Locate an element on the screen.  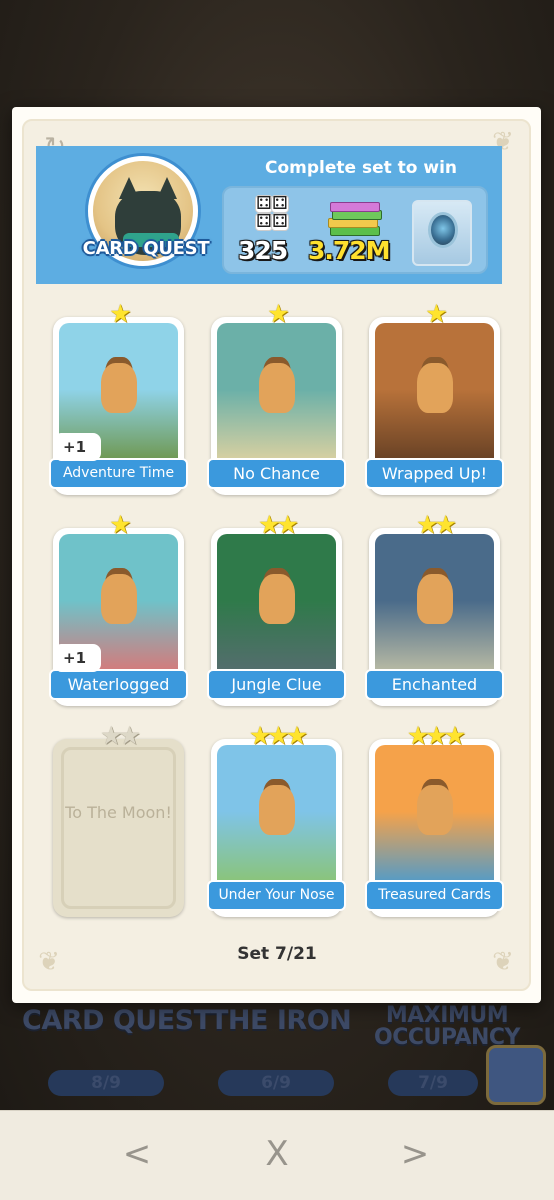
card-treasured-cards: Treasured Cards ★★★ is located at coordinates (434, 821).